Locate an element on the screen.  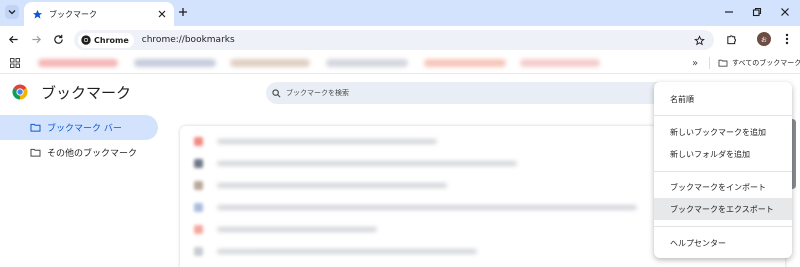
title-bar: ブックマーク is located at coordinates (400, 13).